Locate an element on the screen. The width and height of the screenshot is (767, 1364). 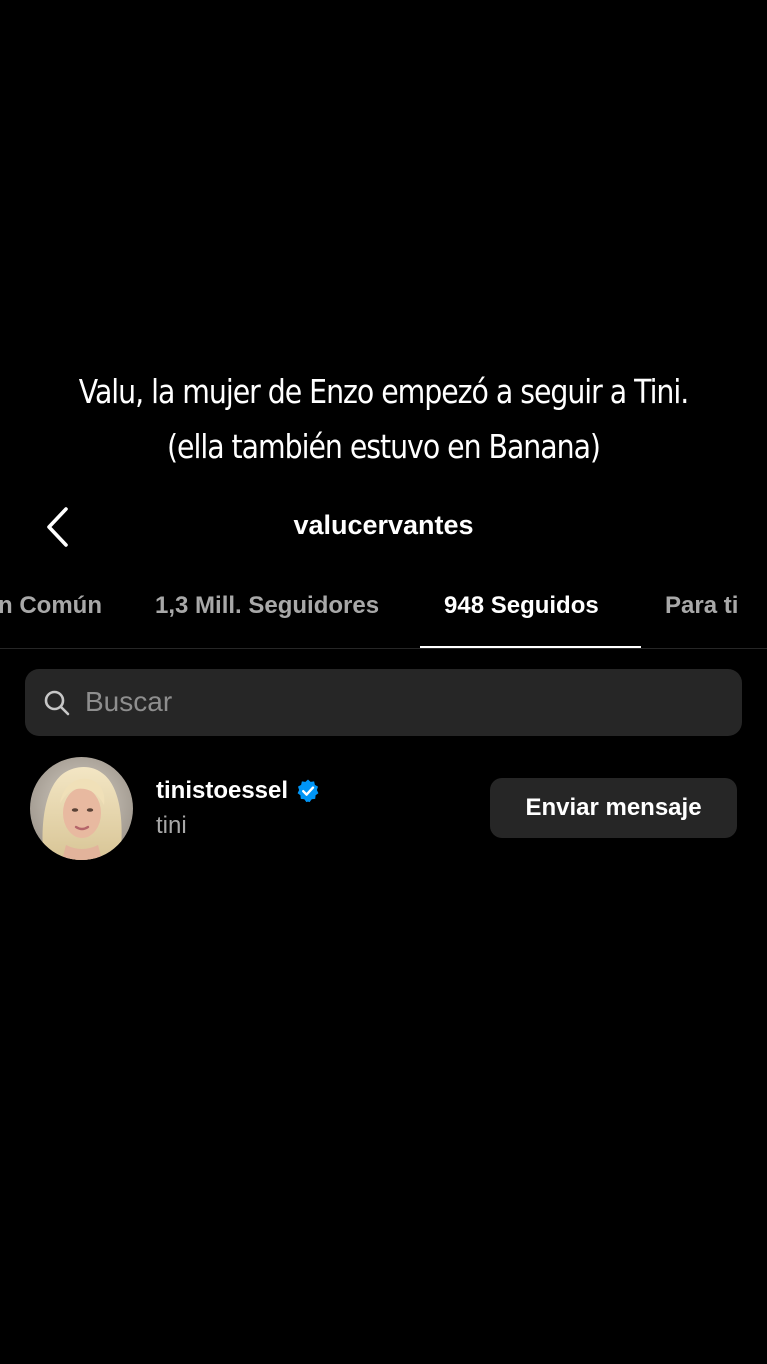
active-tab-indicator is located at coordinates (530, 647).